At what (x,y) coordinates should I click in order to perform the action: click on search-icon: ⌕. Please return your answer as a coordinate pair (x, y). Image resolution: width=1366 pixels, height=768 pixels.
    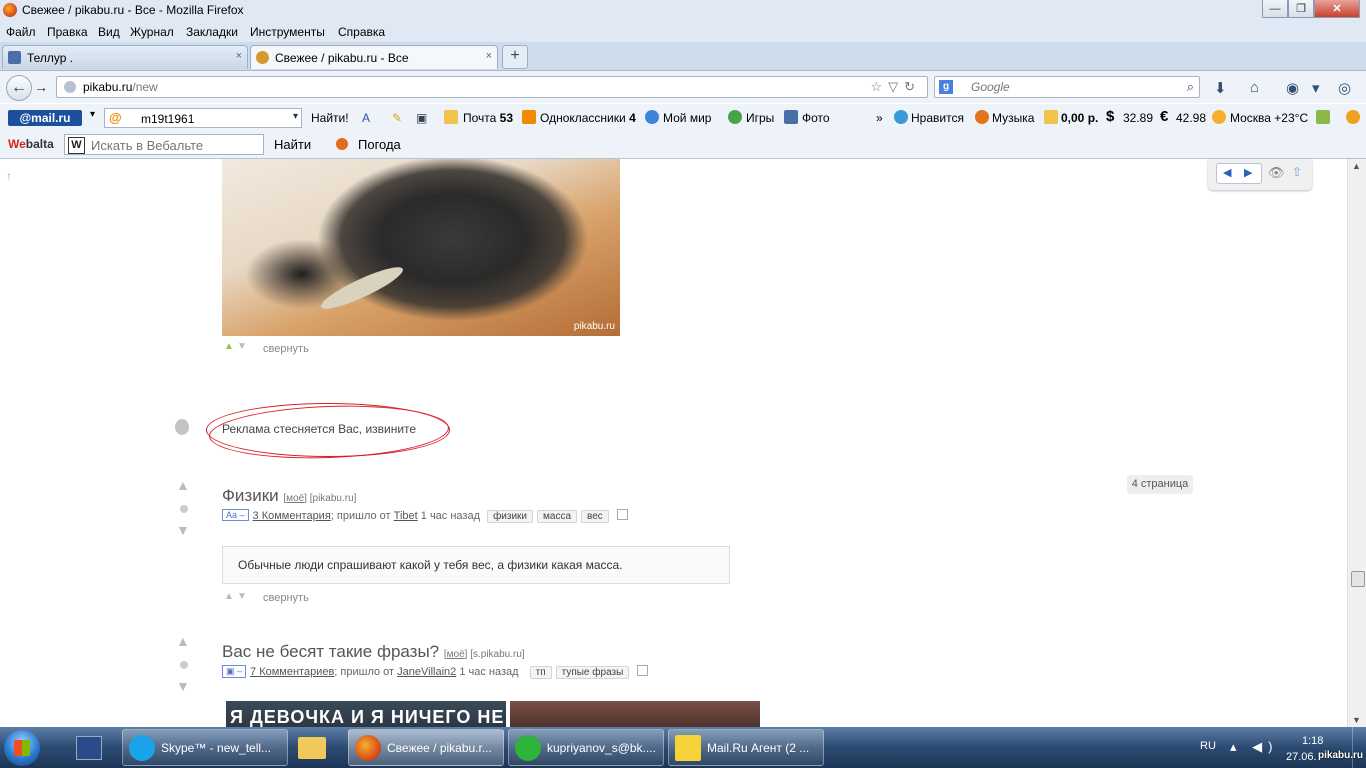
    Looking at the image, I should click on (1190, 87).